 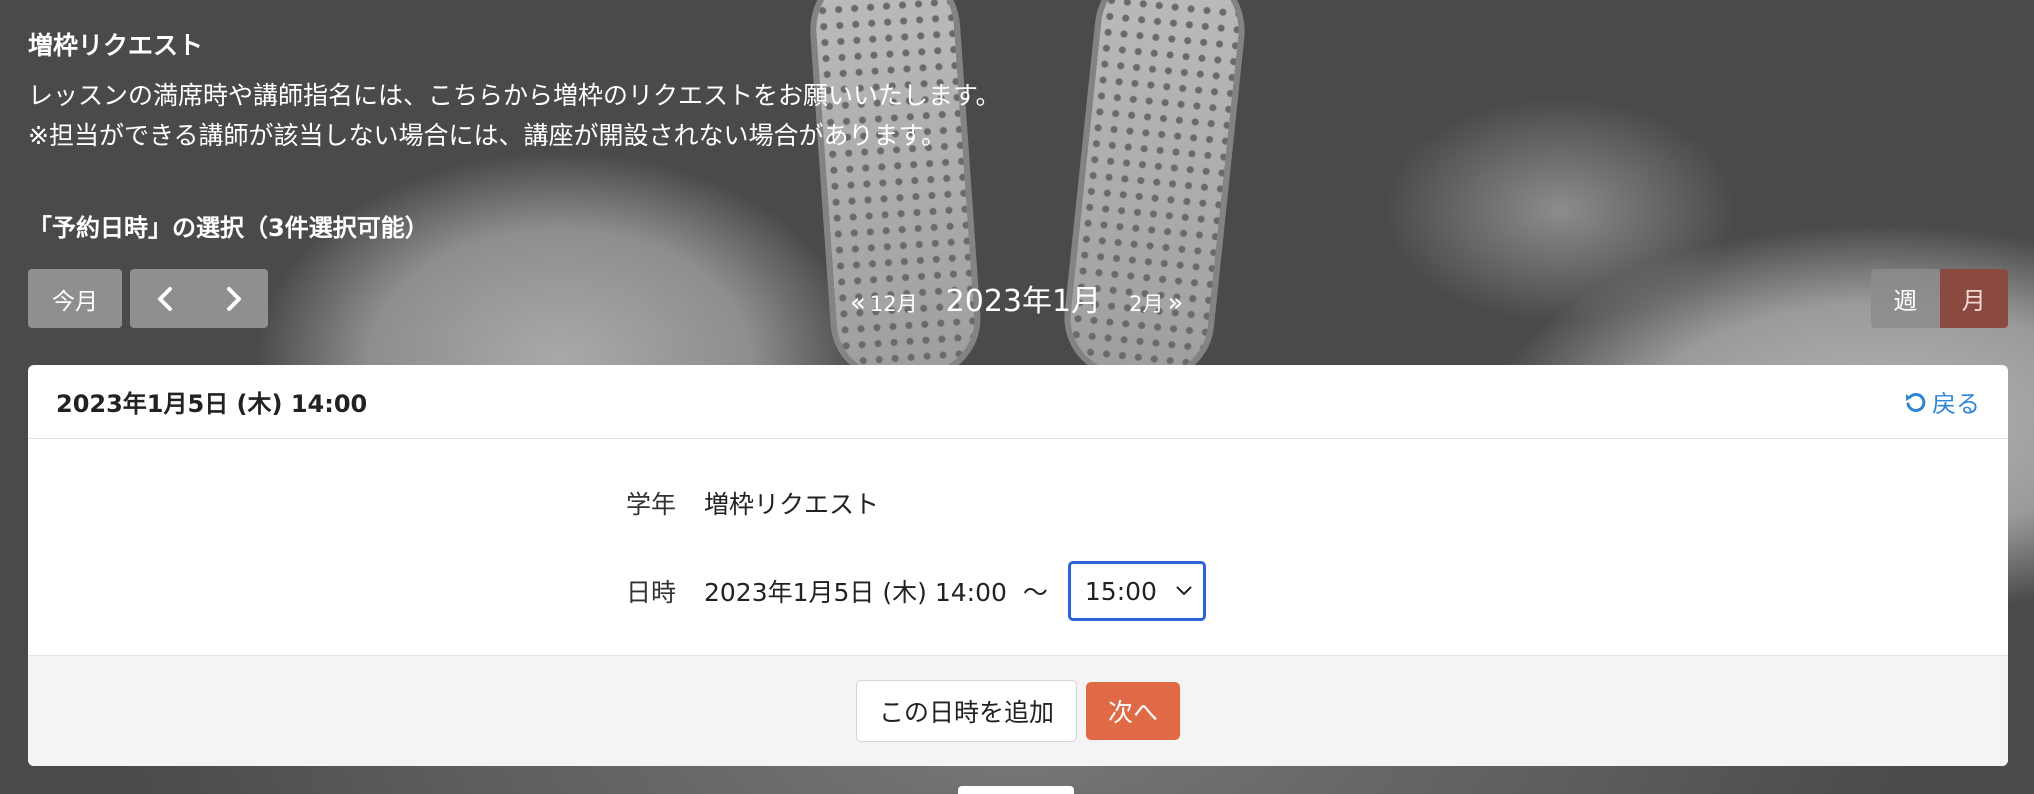 I want to click on next-button, so click(x=233, y=298).